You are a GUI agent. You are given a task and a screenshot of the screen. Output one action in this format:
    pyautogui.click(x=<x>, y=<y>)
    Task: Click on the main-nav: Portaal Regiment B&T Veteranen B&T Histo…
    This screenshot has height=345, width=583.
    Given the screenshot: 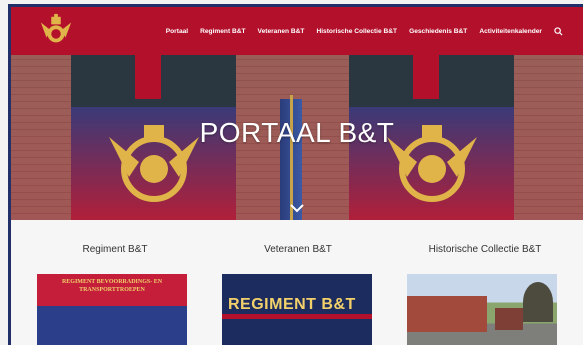 What is the action you would take?
    pyautogui.click(x=364, y=31)
    